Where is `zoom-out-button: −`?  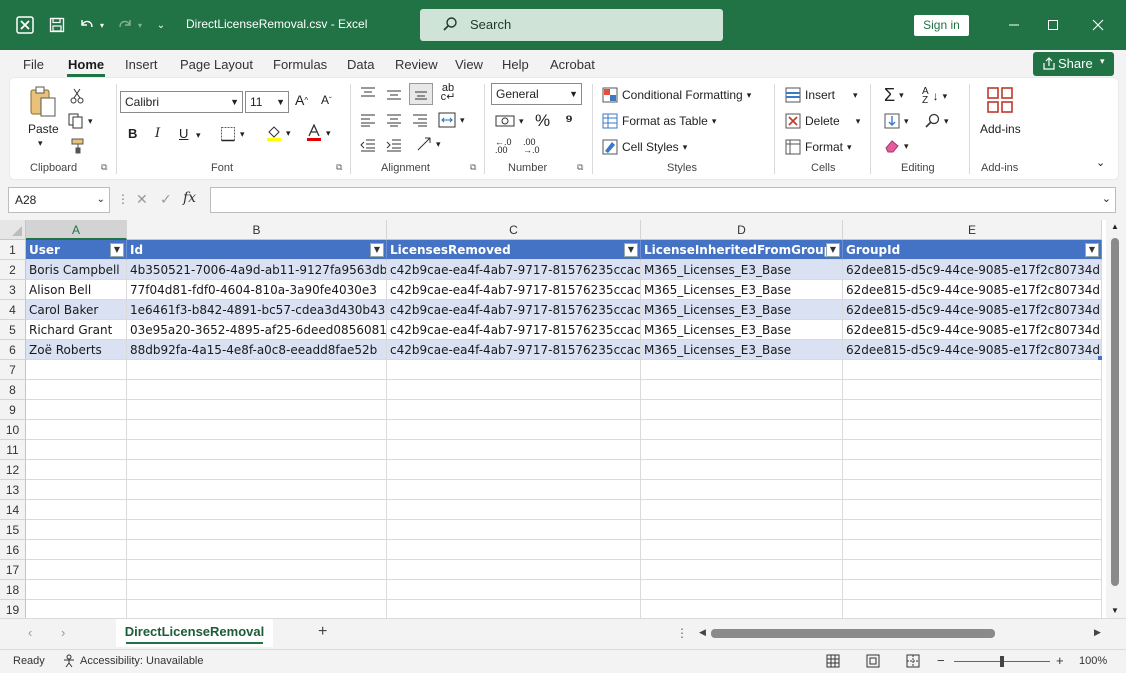
zoom-out-button: − is located at coordinates (941, 660).